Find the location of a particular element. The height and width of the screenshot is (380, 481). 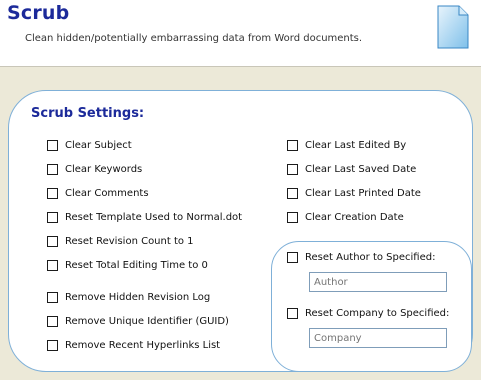

checkbox-label: Clear Keywords is located at coordinates (104, 169).